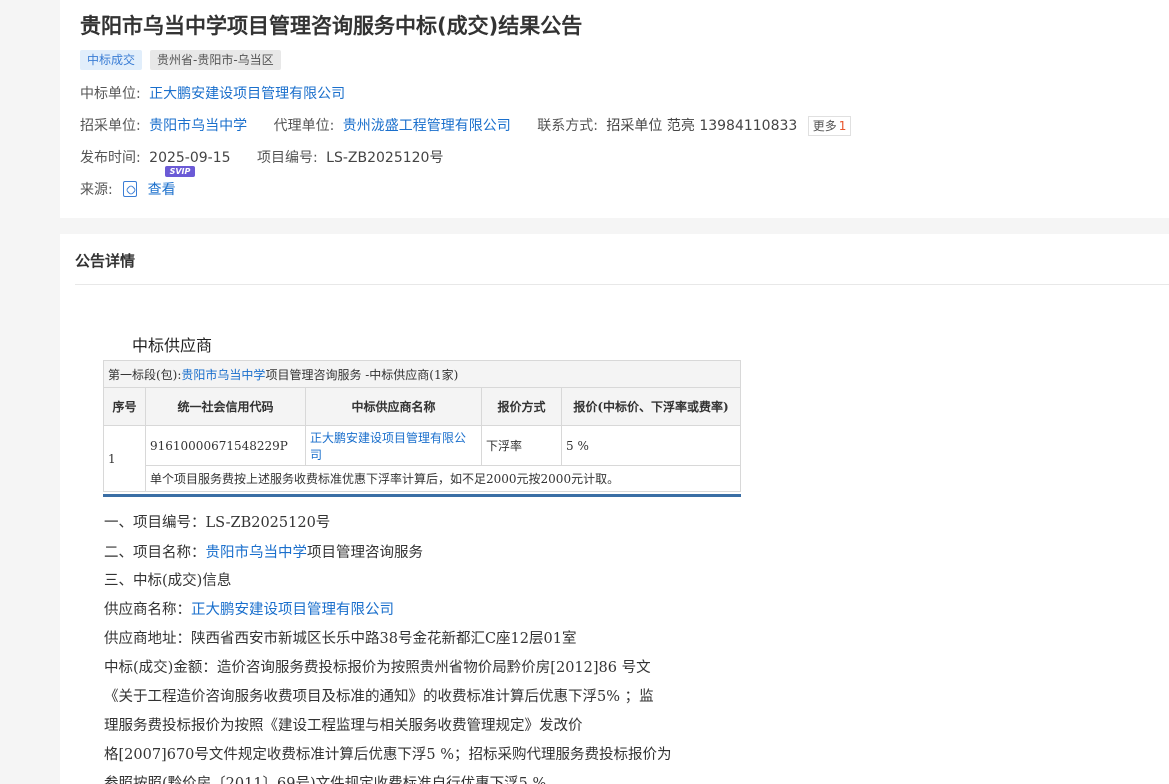 This screenshot has width=1169, height=784. Describe the element at coordinates (168, 581) in the screenshot. I see `award-info-heading: 三、中标(成交)信息` at that location.